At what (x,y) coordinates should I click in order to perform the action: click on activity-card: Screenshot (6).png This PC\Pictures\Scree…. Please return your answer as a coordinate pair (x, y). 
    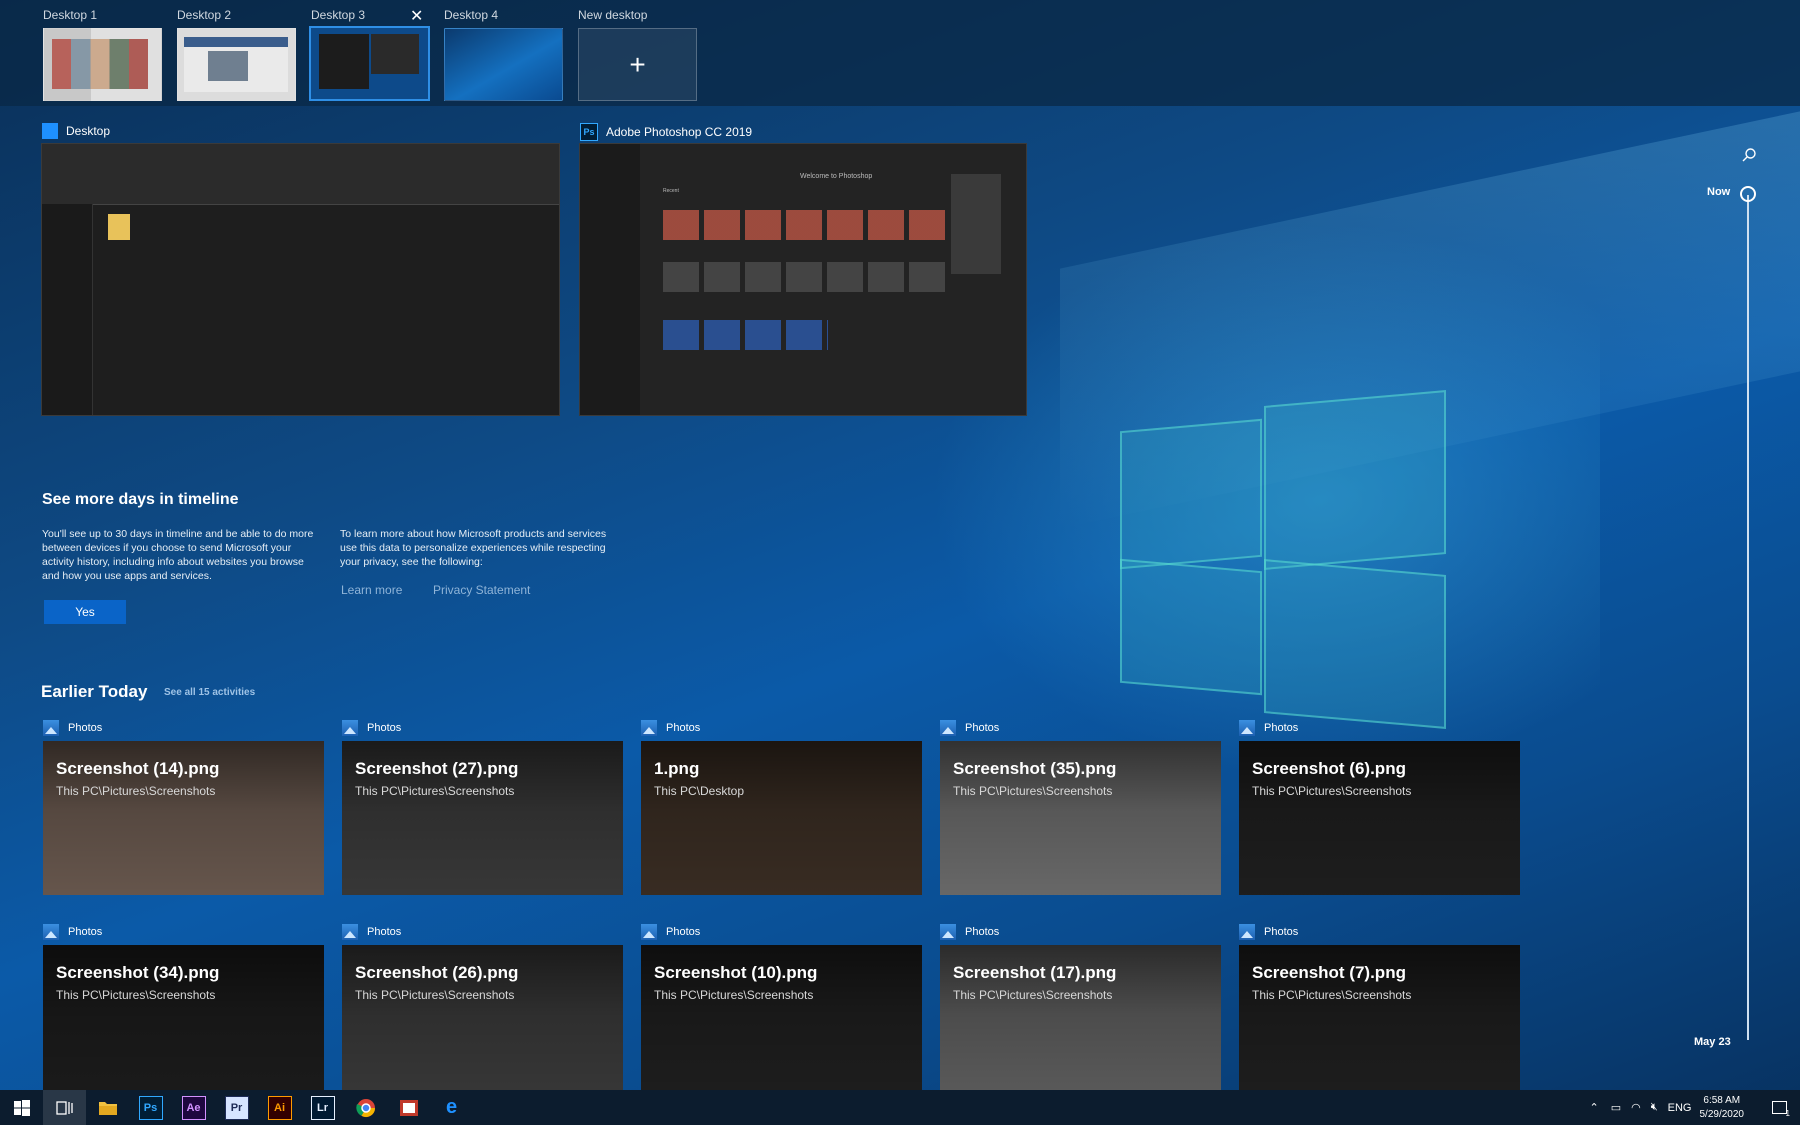
    Looking at the image, I should click on (1379, 818).